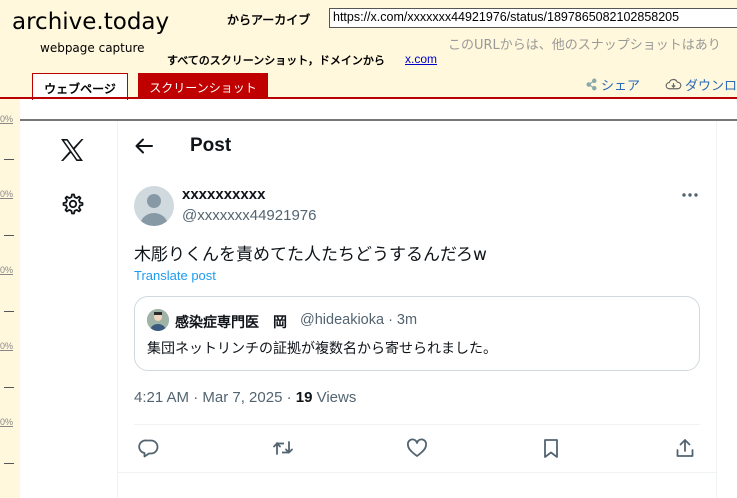 The height and width of the screenshot is (498, 737). What do you see at coordinates (211, 145) in the screenshot?
I see `page-title: Post` at bounding box center [211, 145].